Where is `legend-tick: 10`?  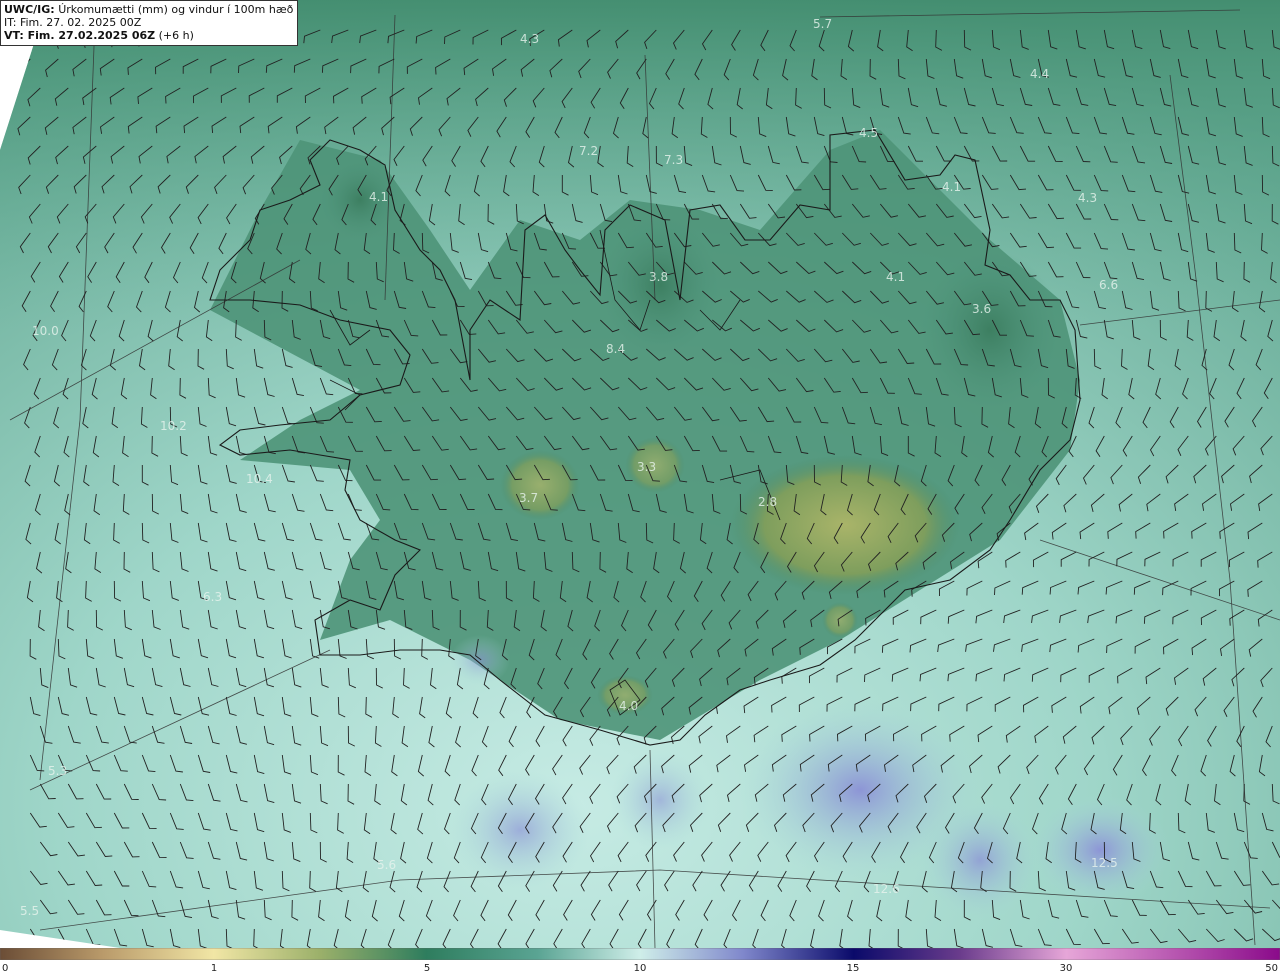 legend-tick: 10 is located at coordinates (640, 968).